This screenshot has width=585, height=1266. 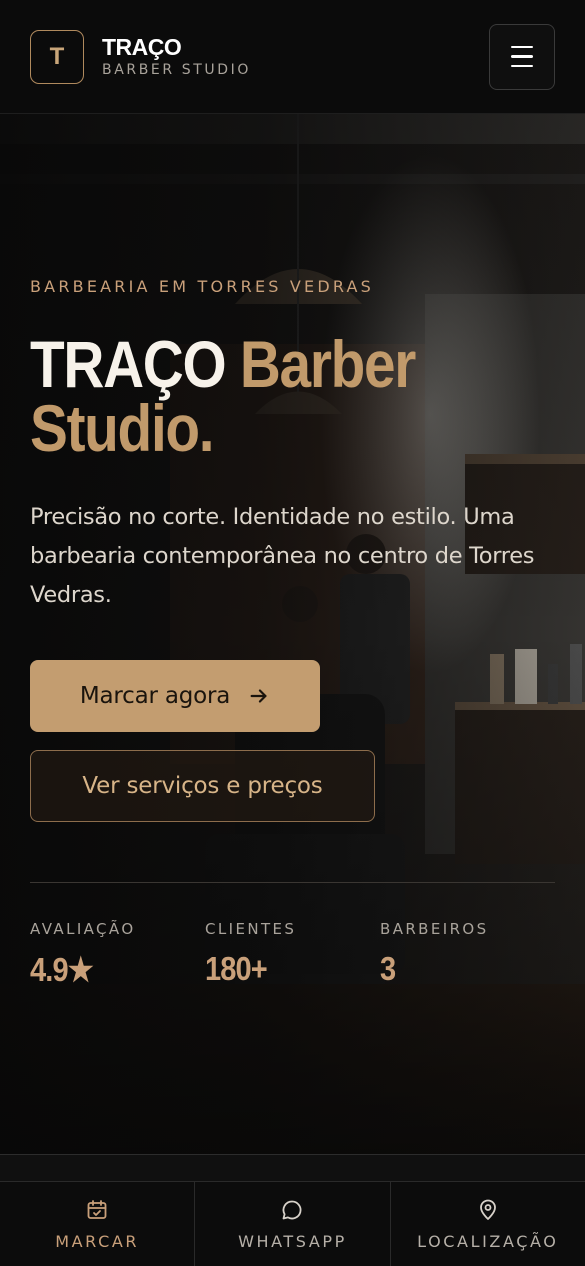 I want to click on stat-rating: AVALIAÇÃO 4.9★, so click(x=117, y=954).